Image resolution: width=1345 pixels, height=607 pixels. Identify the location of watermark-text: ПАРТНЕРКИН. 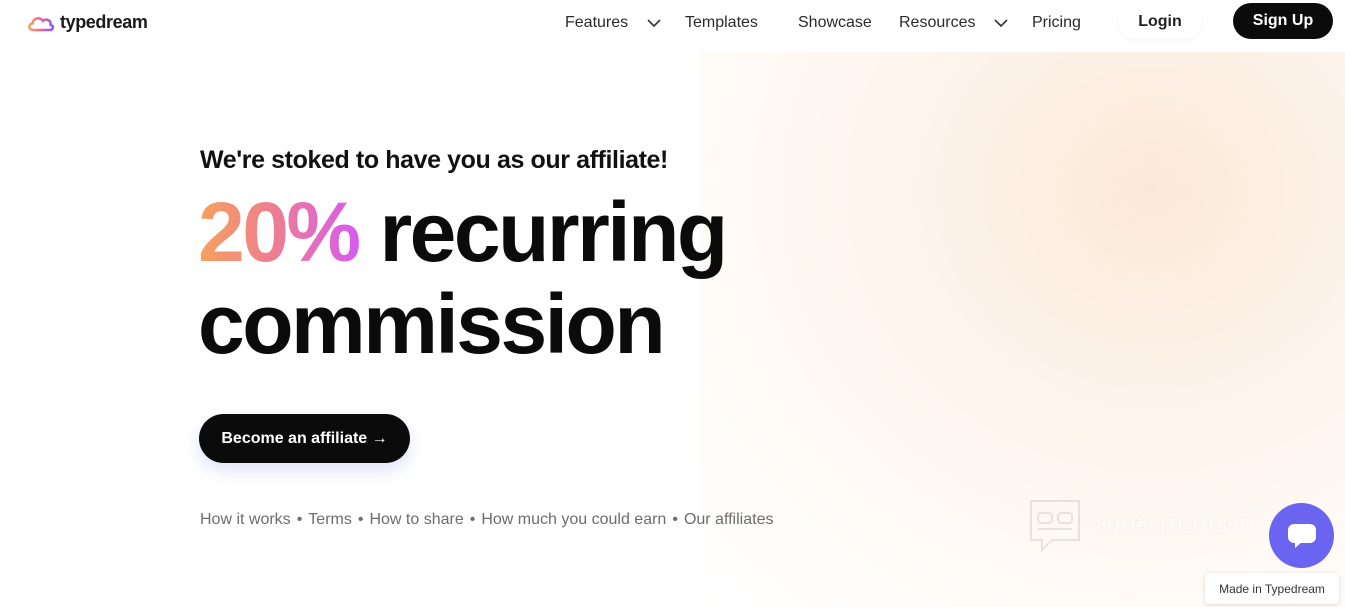
(1176, 525).